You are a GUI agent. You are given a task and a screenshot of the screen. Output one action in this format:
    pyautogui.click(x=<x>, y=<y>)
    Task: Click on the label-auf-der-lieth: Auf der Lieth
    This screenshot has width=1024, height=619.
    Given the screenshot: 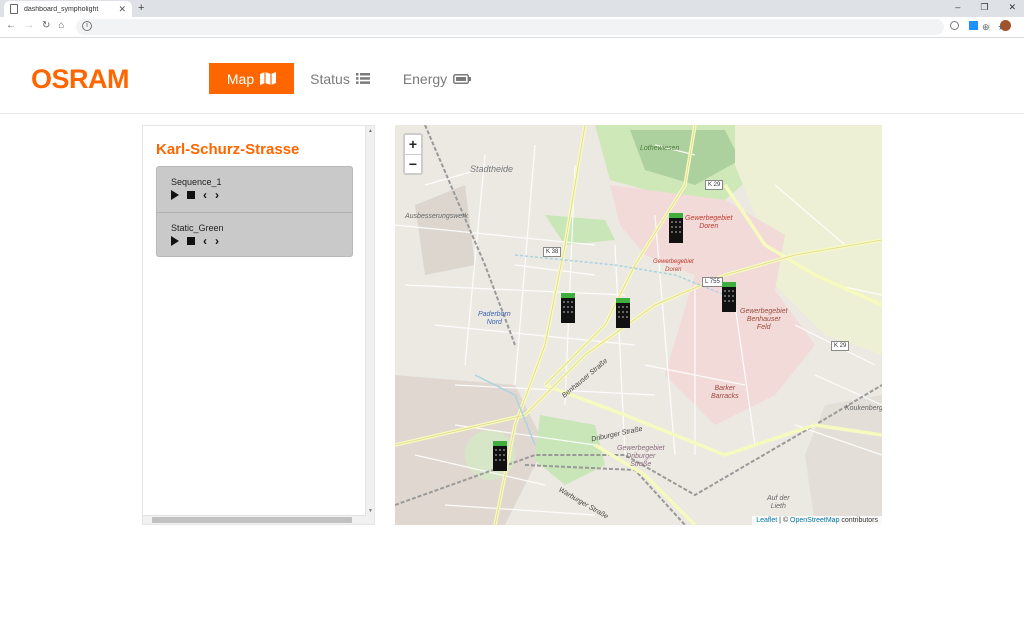 What is the action you would take?
    pyautogui.click(x=778, y=502)
    